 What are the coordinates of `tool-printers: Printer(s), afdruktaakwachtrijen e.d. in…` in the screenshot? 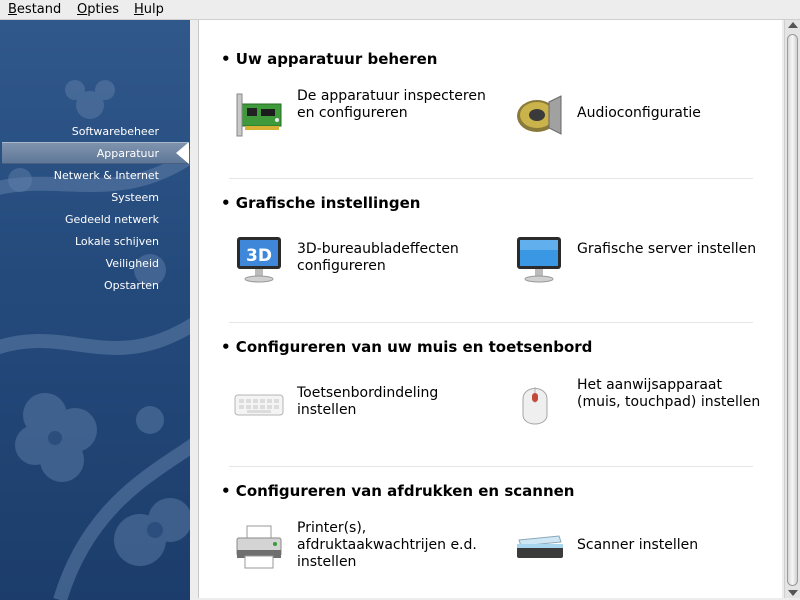 It's located at (358, 550).